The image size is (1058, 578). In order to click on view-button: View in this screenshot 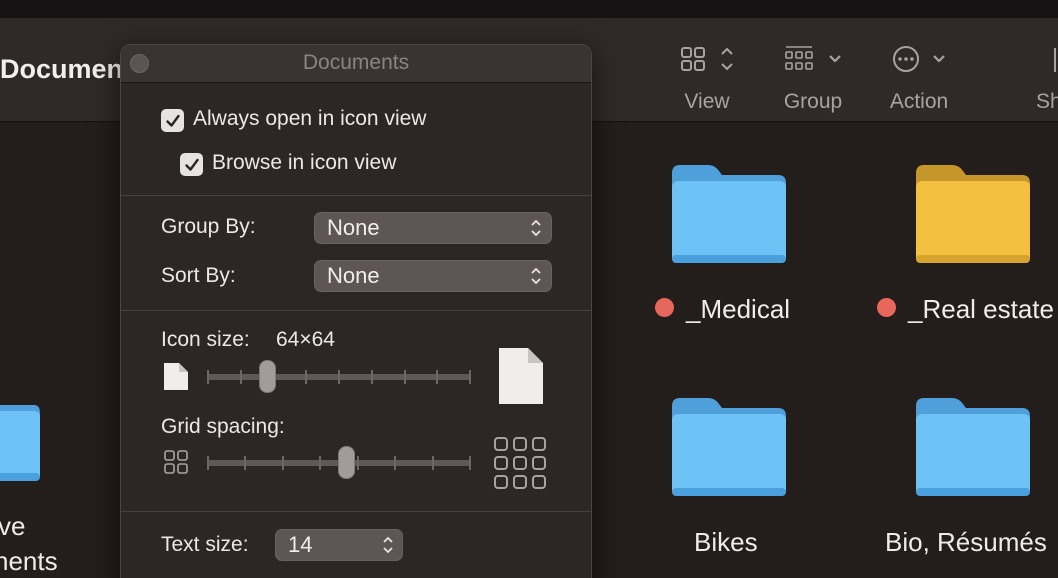, I will do `click(707, 80)`.